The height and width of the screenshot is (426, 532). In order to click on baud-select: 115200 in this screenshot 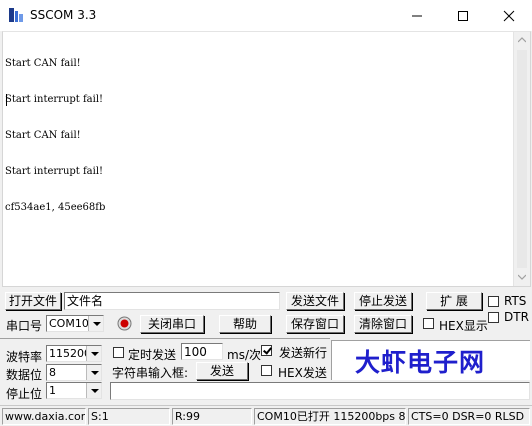, I will do `click(74, 353)`.